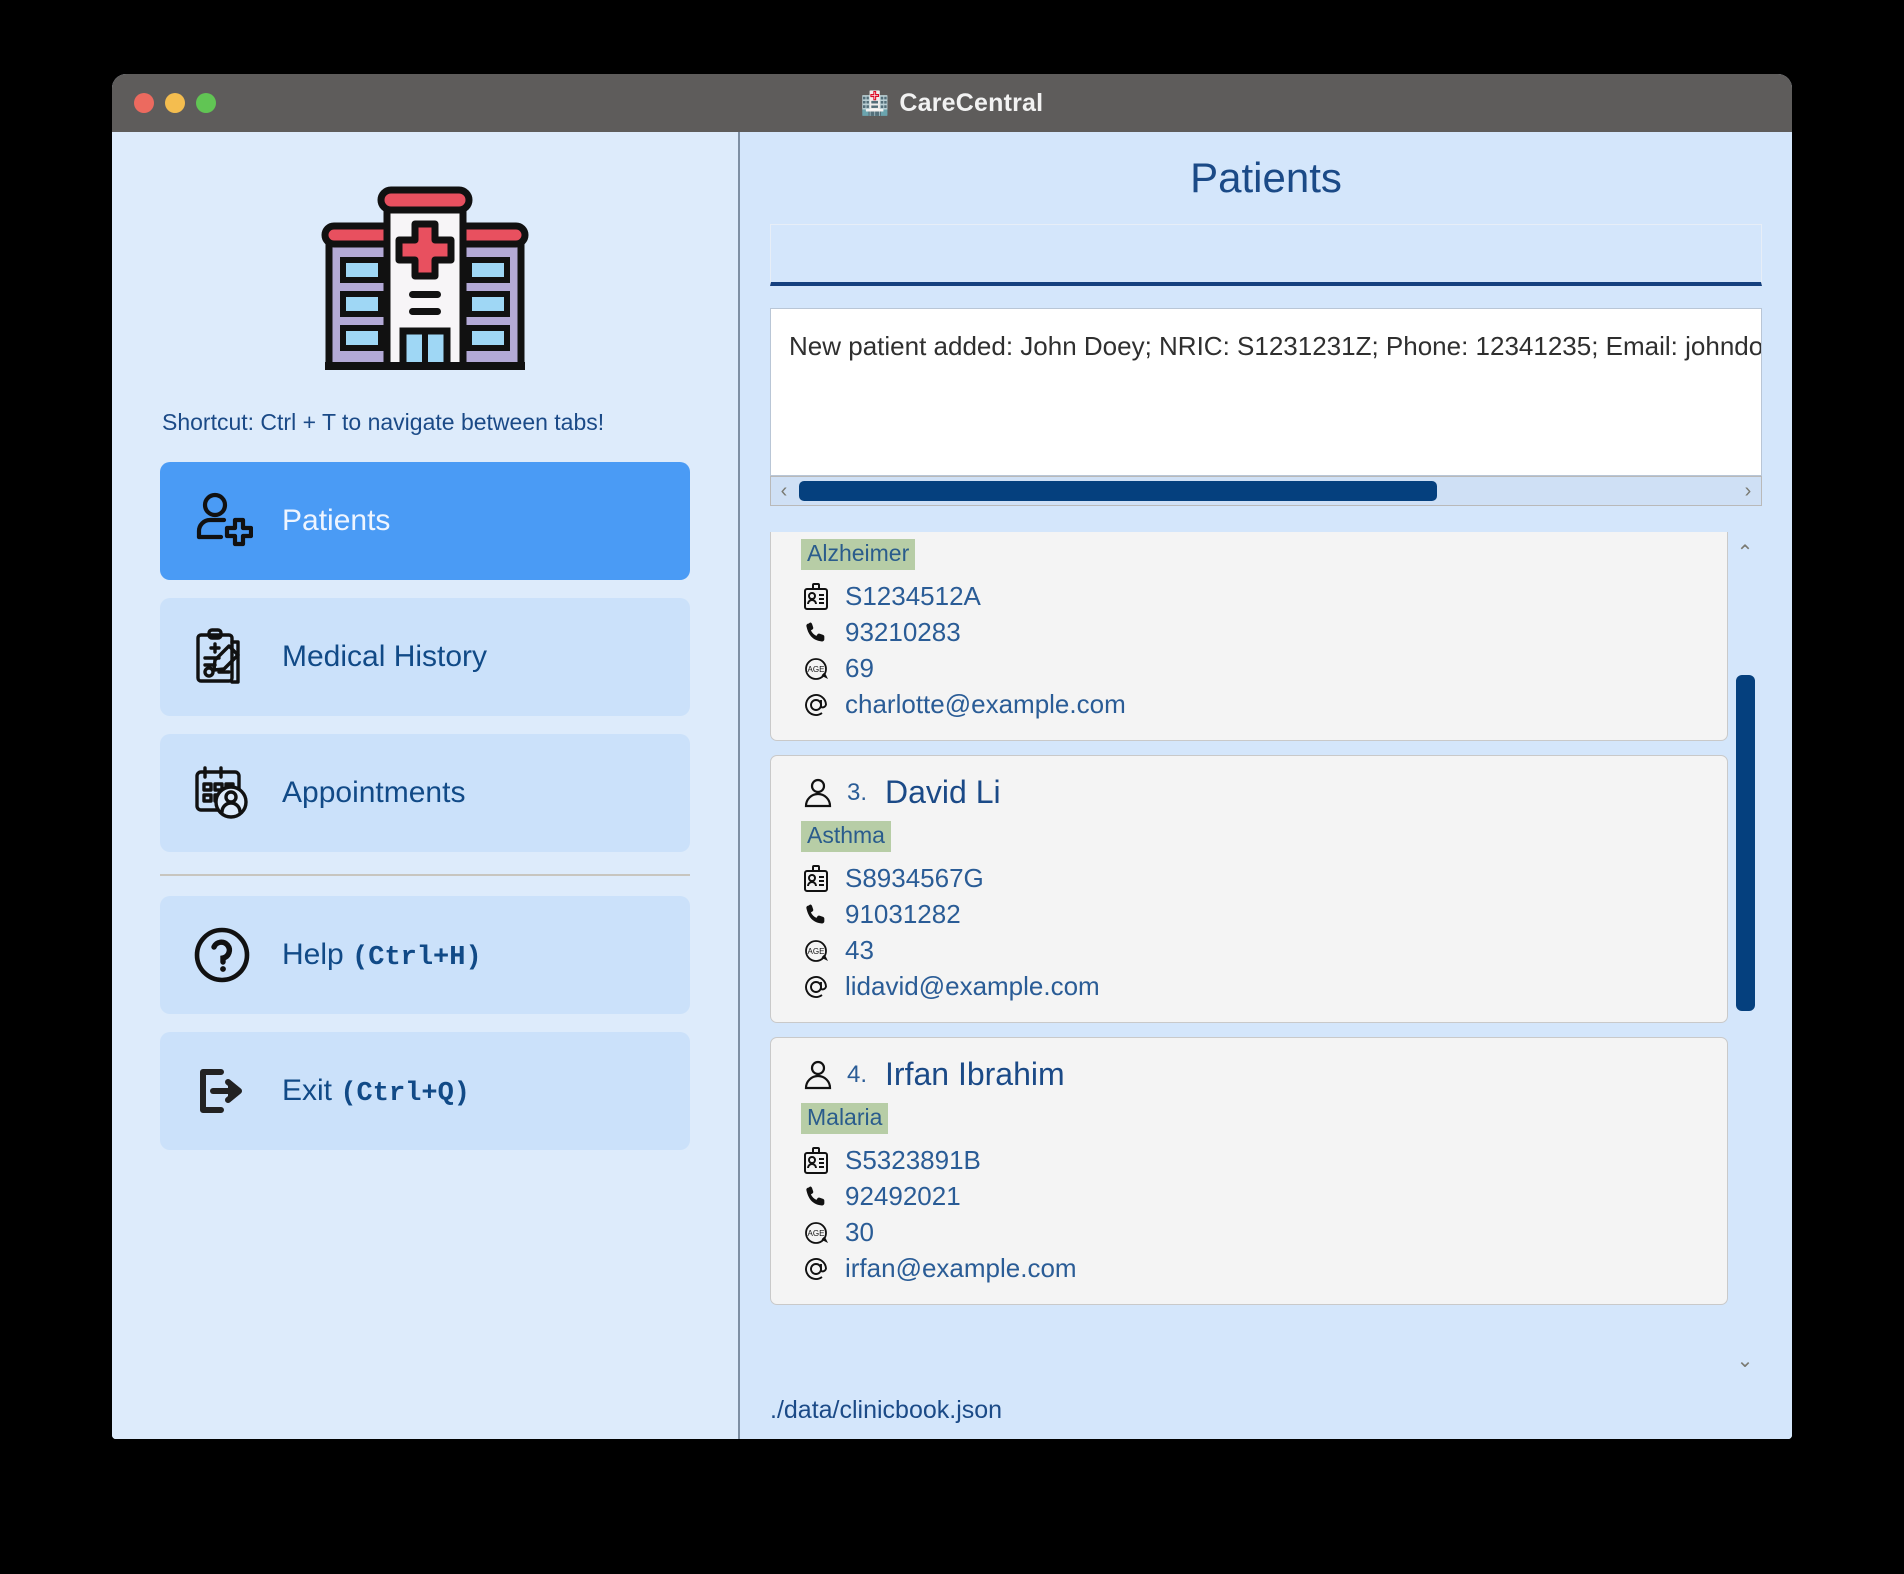  Describe the element at coordinates (417, 957) in the screenshot. I see `help-shortcut: (Ctrl+H)` at that location.